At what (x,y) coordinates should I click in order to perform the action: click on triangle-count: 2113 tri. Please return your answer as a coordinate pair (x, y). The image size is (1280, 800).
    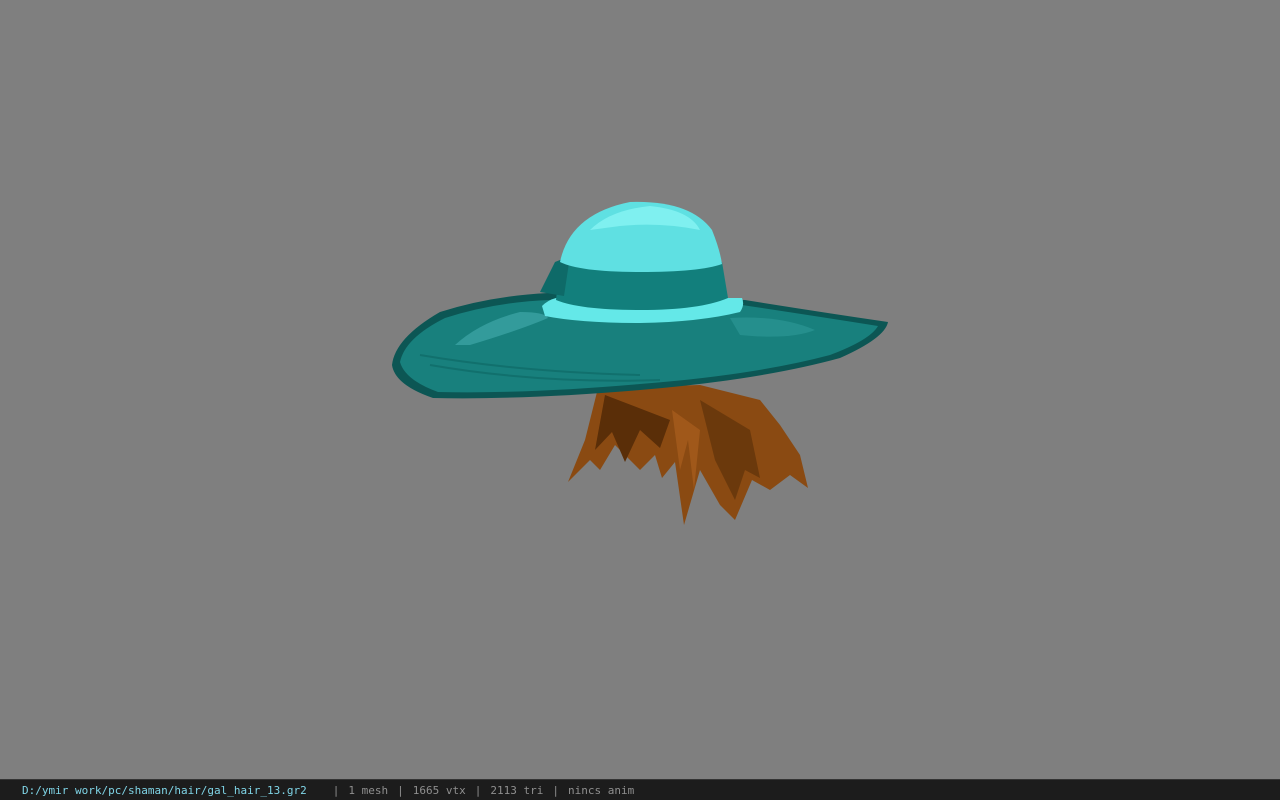
    Looking at the image, I should click on (517, 790).